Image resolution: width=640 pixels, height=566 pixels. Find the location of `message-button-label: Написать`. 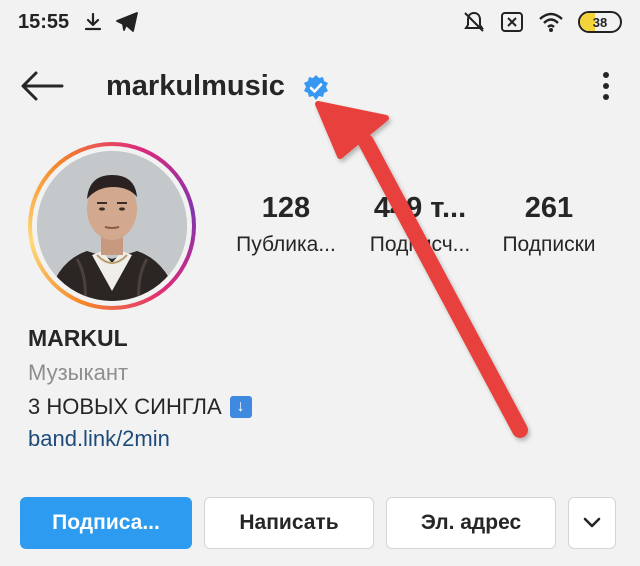

message-button-label: Написать is located at coordinates (289, 522).